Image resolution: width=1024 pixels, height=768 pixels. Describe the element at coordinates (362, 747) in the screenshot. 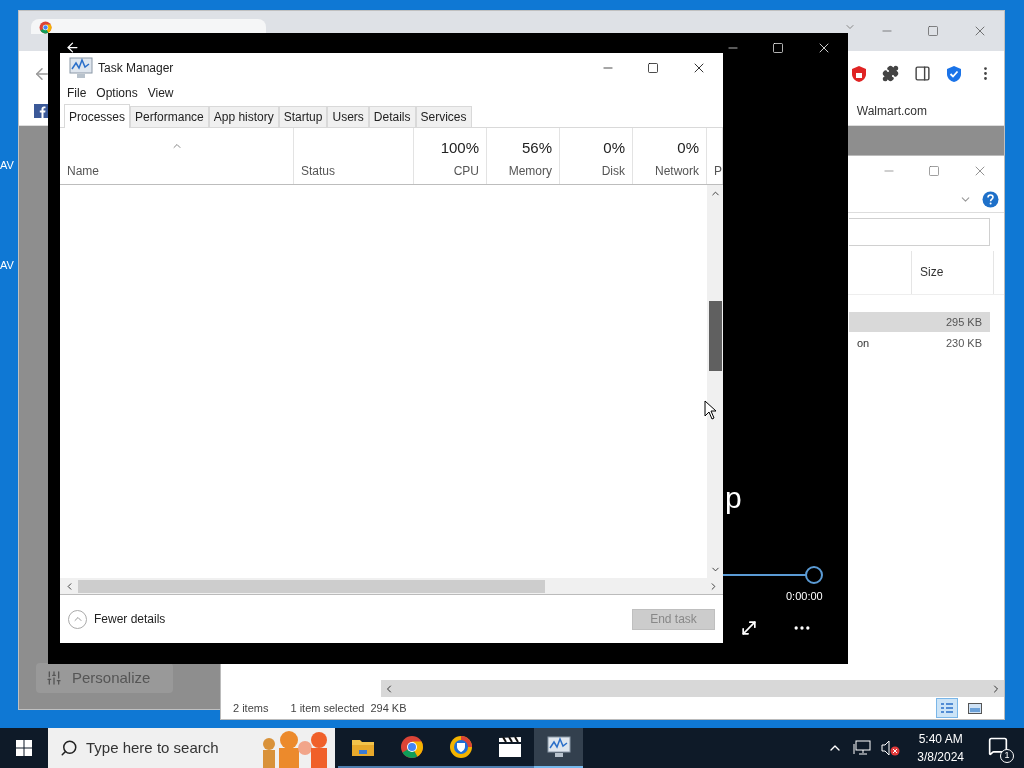

I see `folder-icon` at that location.